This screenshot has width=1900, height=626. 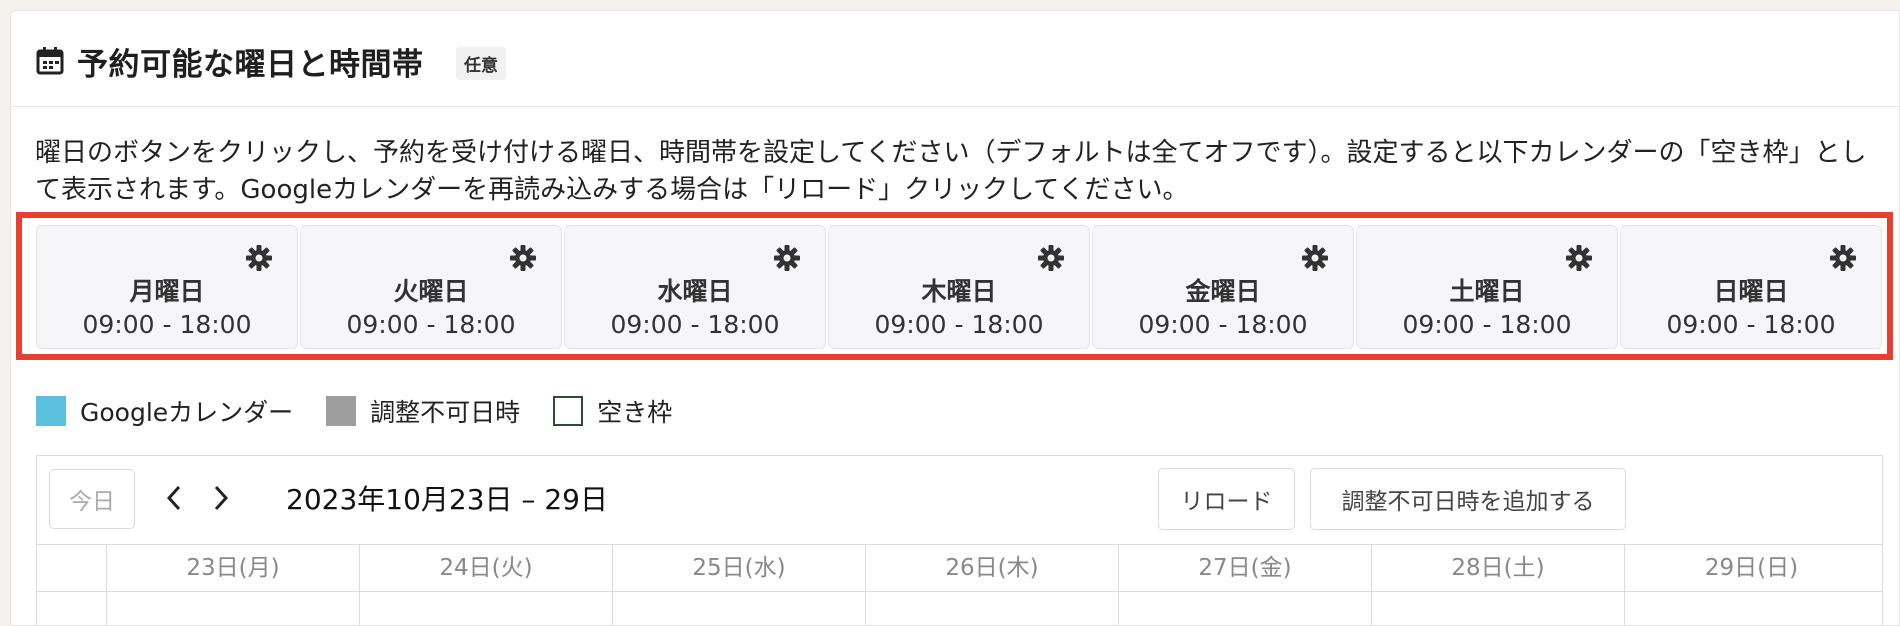 I want to click on legend: Googleカレンダー 調整不可日時 空き枠, so click(x=370, y=411).